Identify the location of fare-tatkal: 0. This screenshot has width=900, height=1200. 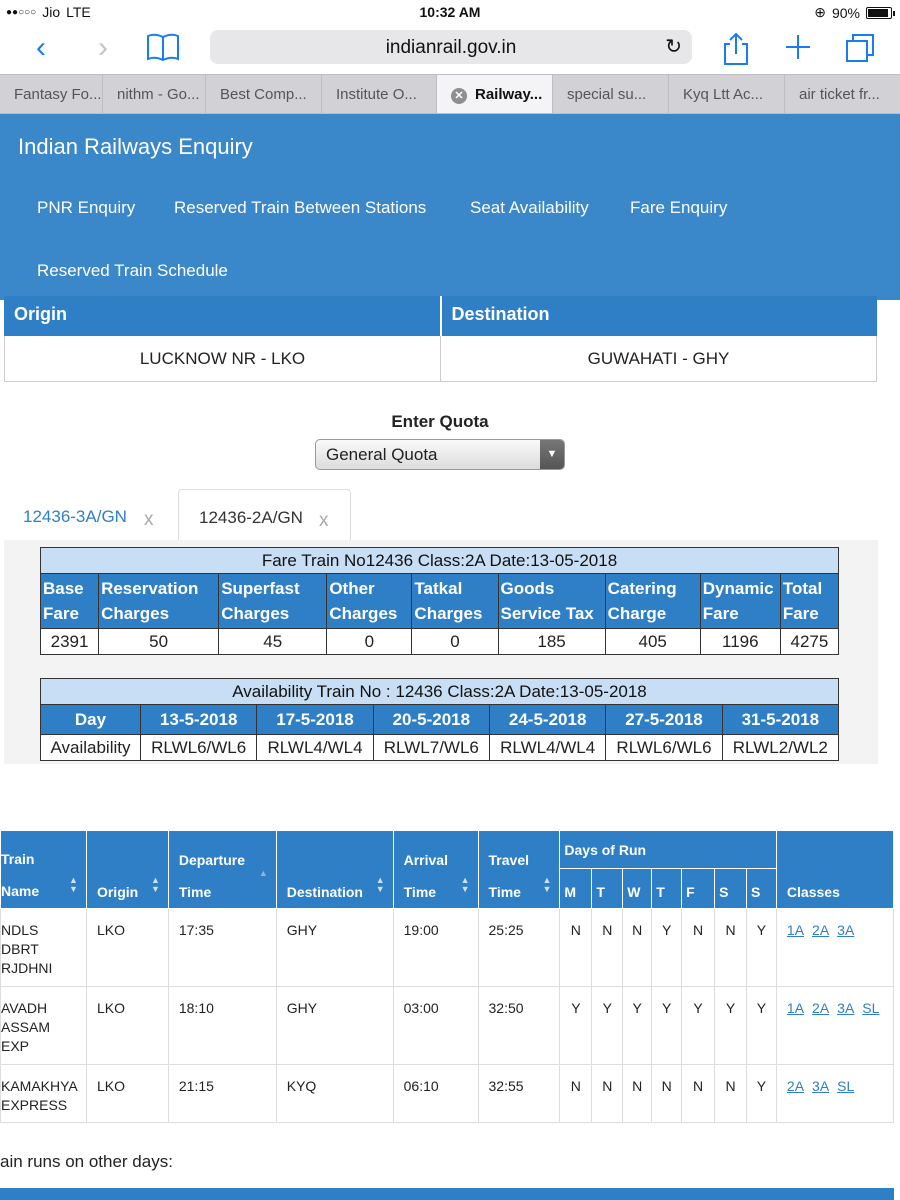
(455, 641).